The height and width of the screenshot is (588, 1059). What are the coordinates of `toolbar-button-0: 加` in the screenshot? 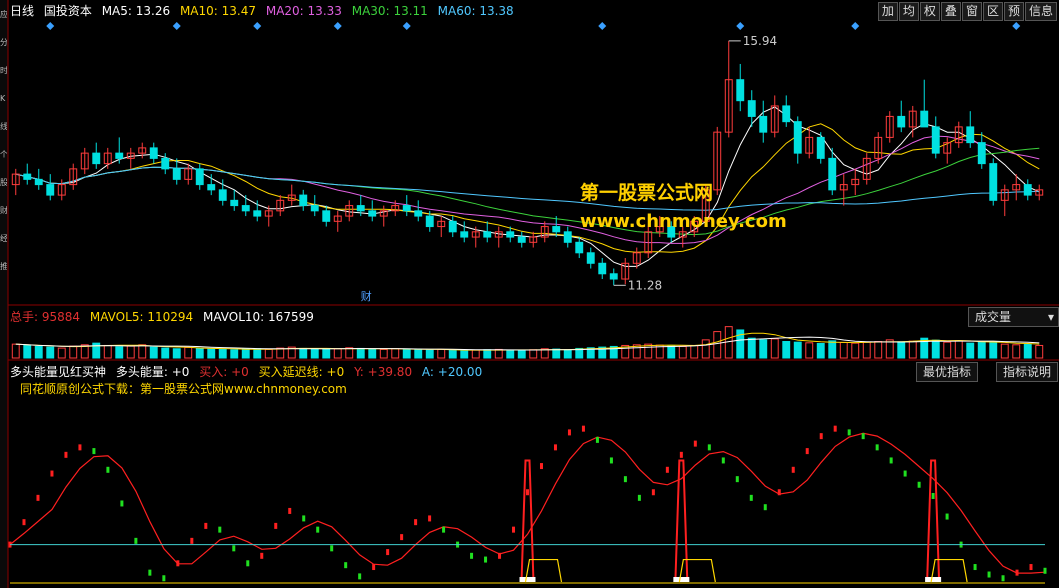 It's located at (887, 11).